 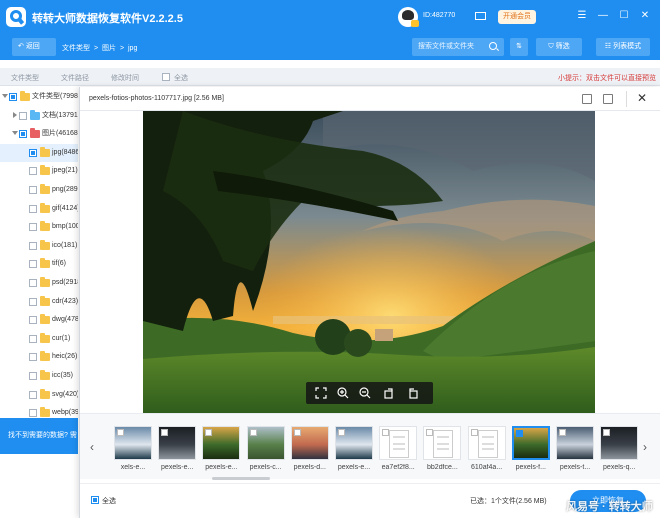 I want to click on tree-item: psd(2918), so click(x=39, y=283).